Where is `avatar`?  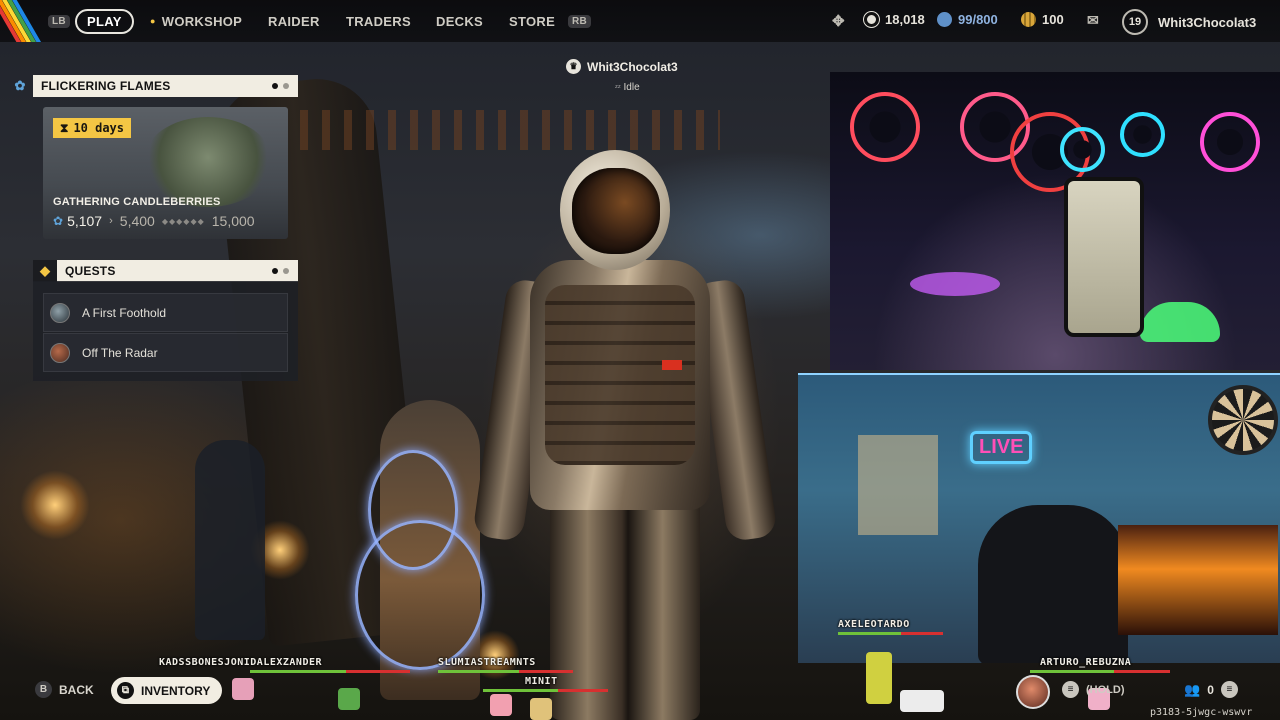
avatar is located at coordinates (1033, 692).